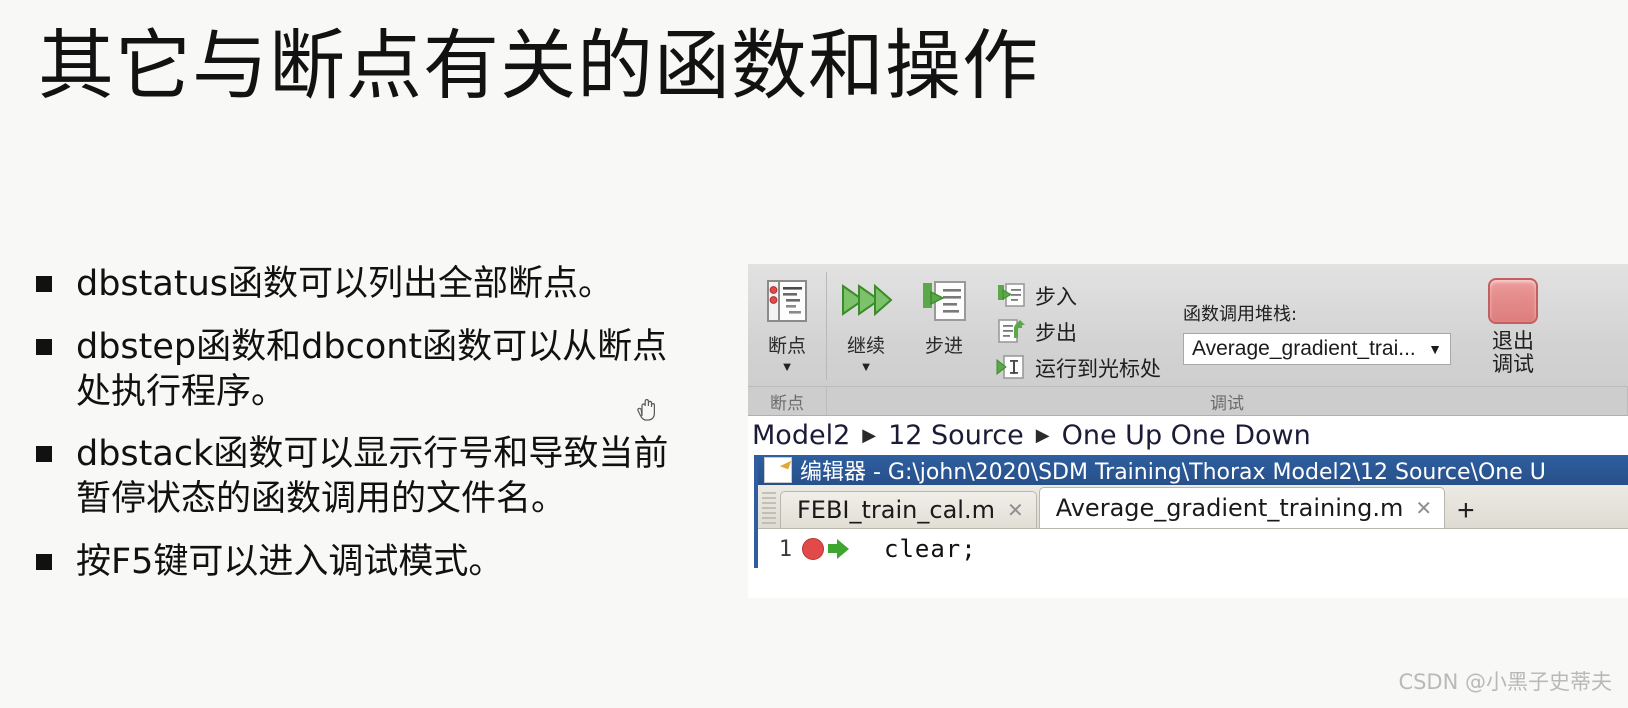  Describe the element at coordinates (1240, 314) in the screenshot. I see `call-stack-label: 函数调用堆栈:` at that location.